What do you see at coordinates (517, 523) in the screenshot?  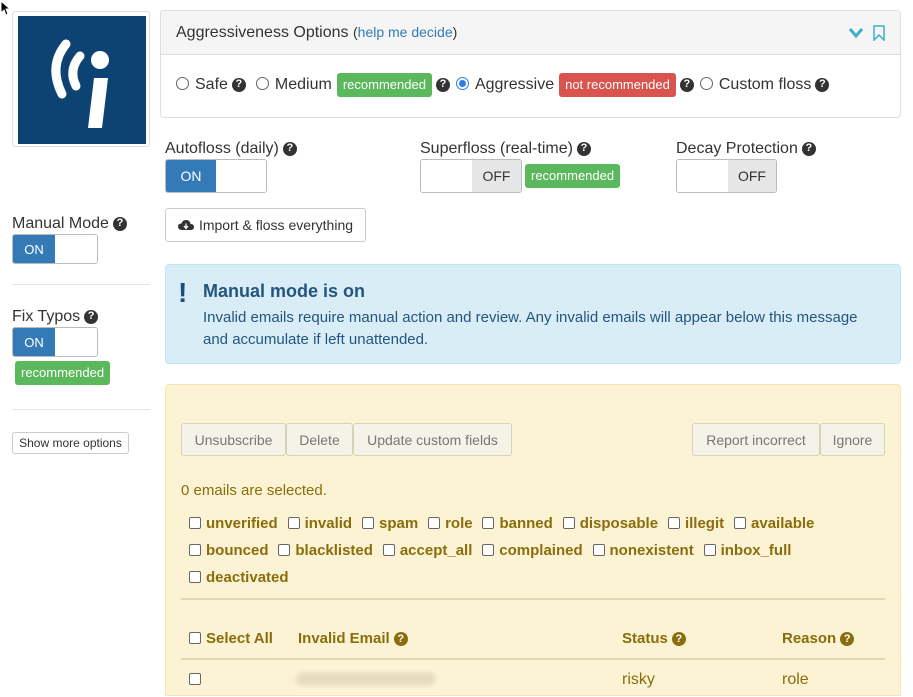 I see `filter-banned: banned` at bounding box center [517, 523].